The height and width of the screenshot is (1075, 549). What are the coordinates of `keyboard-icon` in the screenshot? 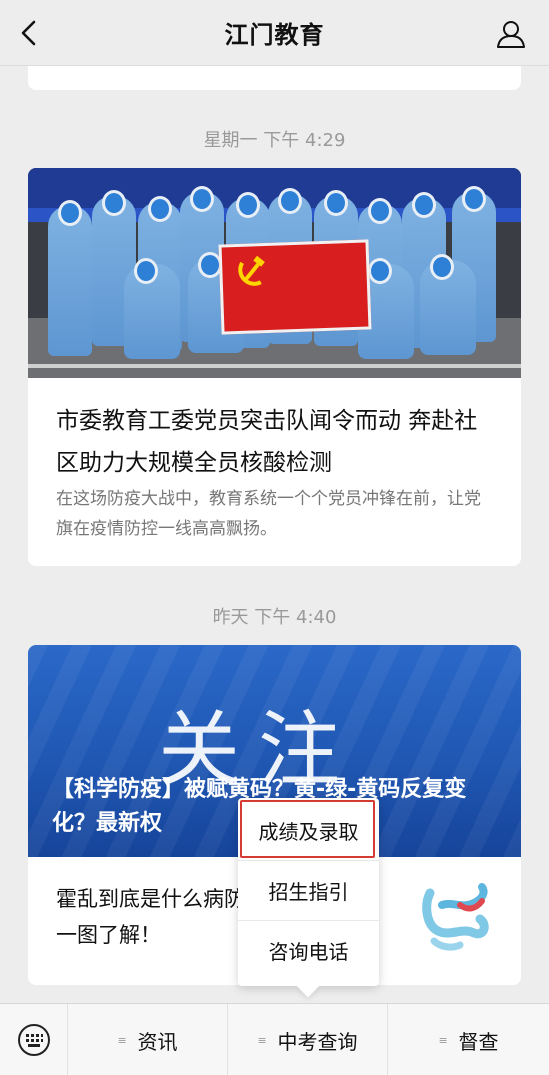 It's located at (33, 1040).